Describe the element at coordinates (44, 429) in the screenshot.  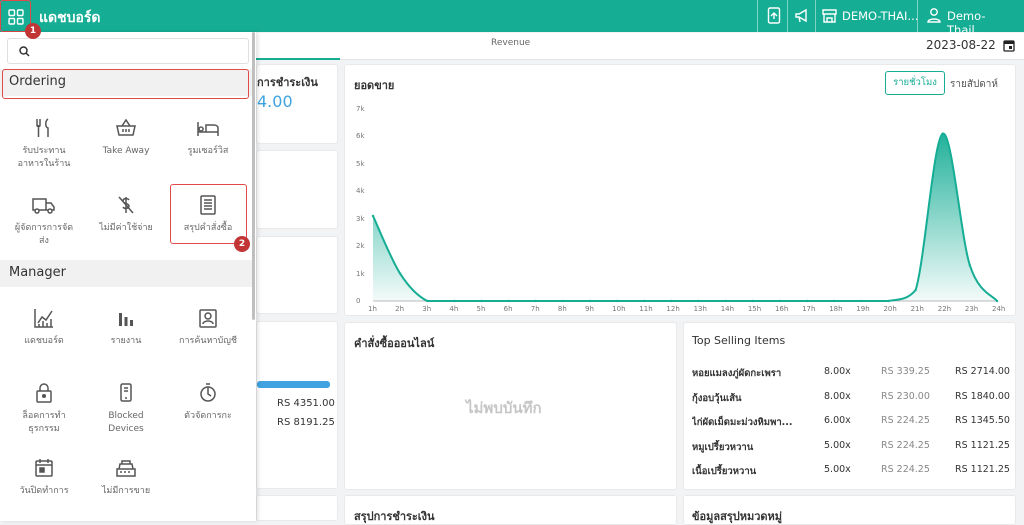
I see `label-line: ธุรกรรม` at that location.